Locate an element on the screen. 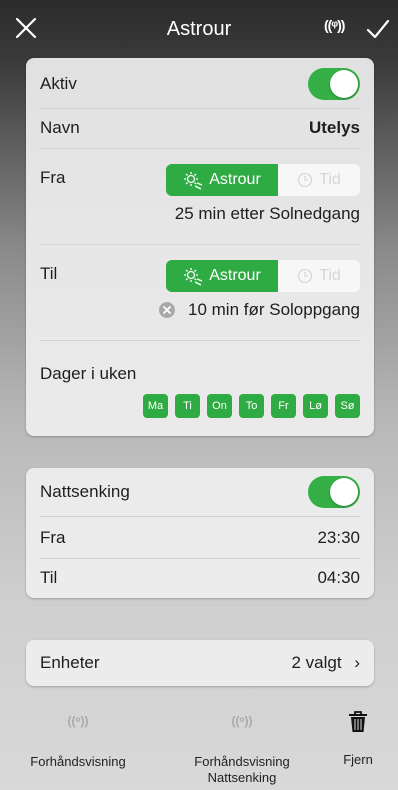 Image resolution: width=398 pixels, height=790 pixels. to-seg-astro-label: Astrour is located at coordinates (235, 275).